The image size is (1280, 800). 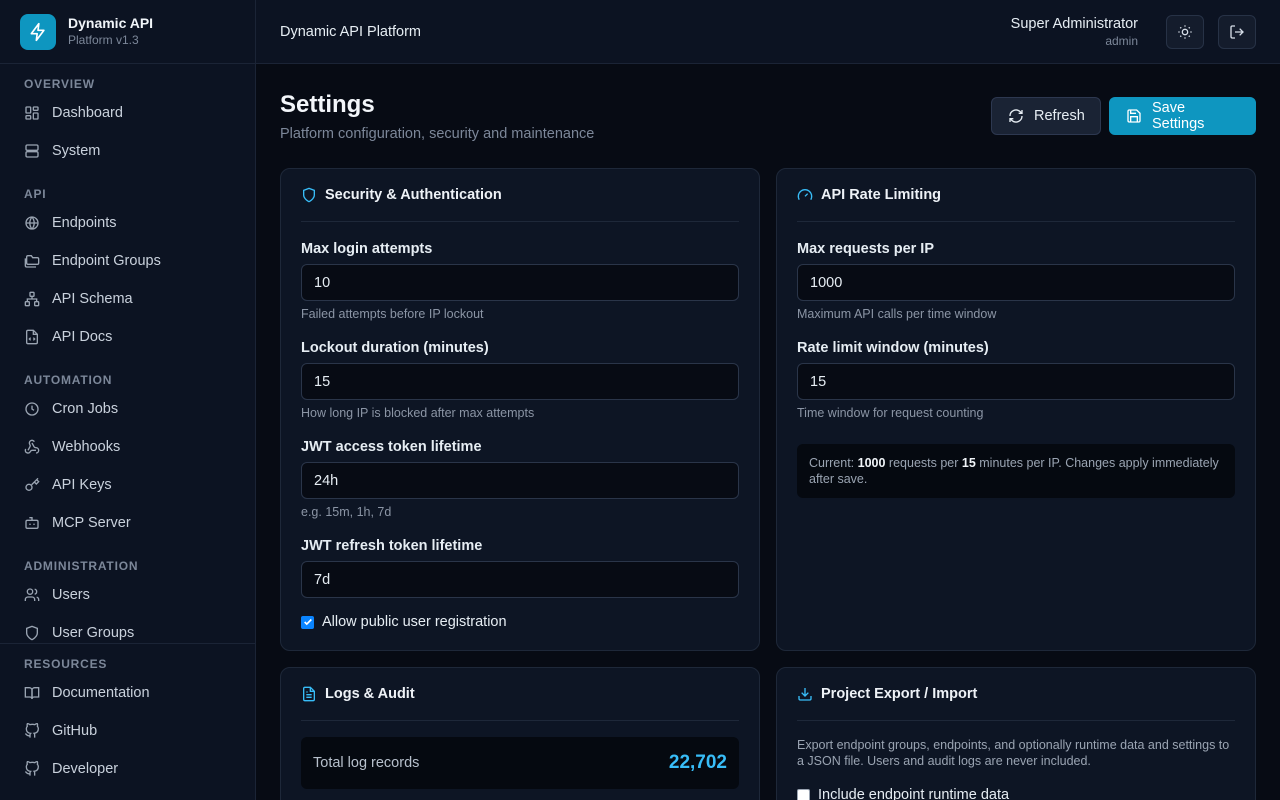 I want to click on sidebar-item-label: API Schema, so click(x=92, y=299).